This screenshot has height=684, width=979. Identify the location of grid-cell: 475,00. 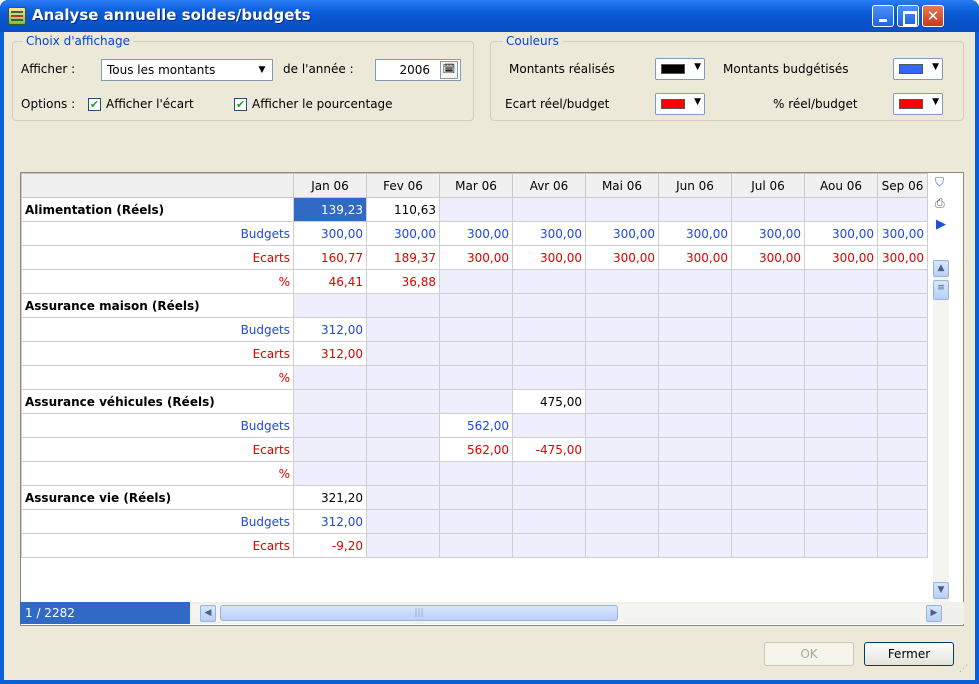
(549, 401).